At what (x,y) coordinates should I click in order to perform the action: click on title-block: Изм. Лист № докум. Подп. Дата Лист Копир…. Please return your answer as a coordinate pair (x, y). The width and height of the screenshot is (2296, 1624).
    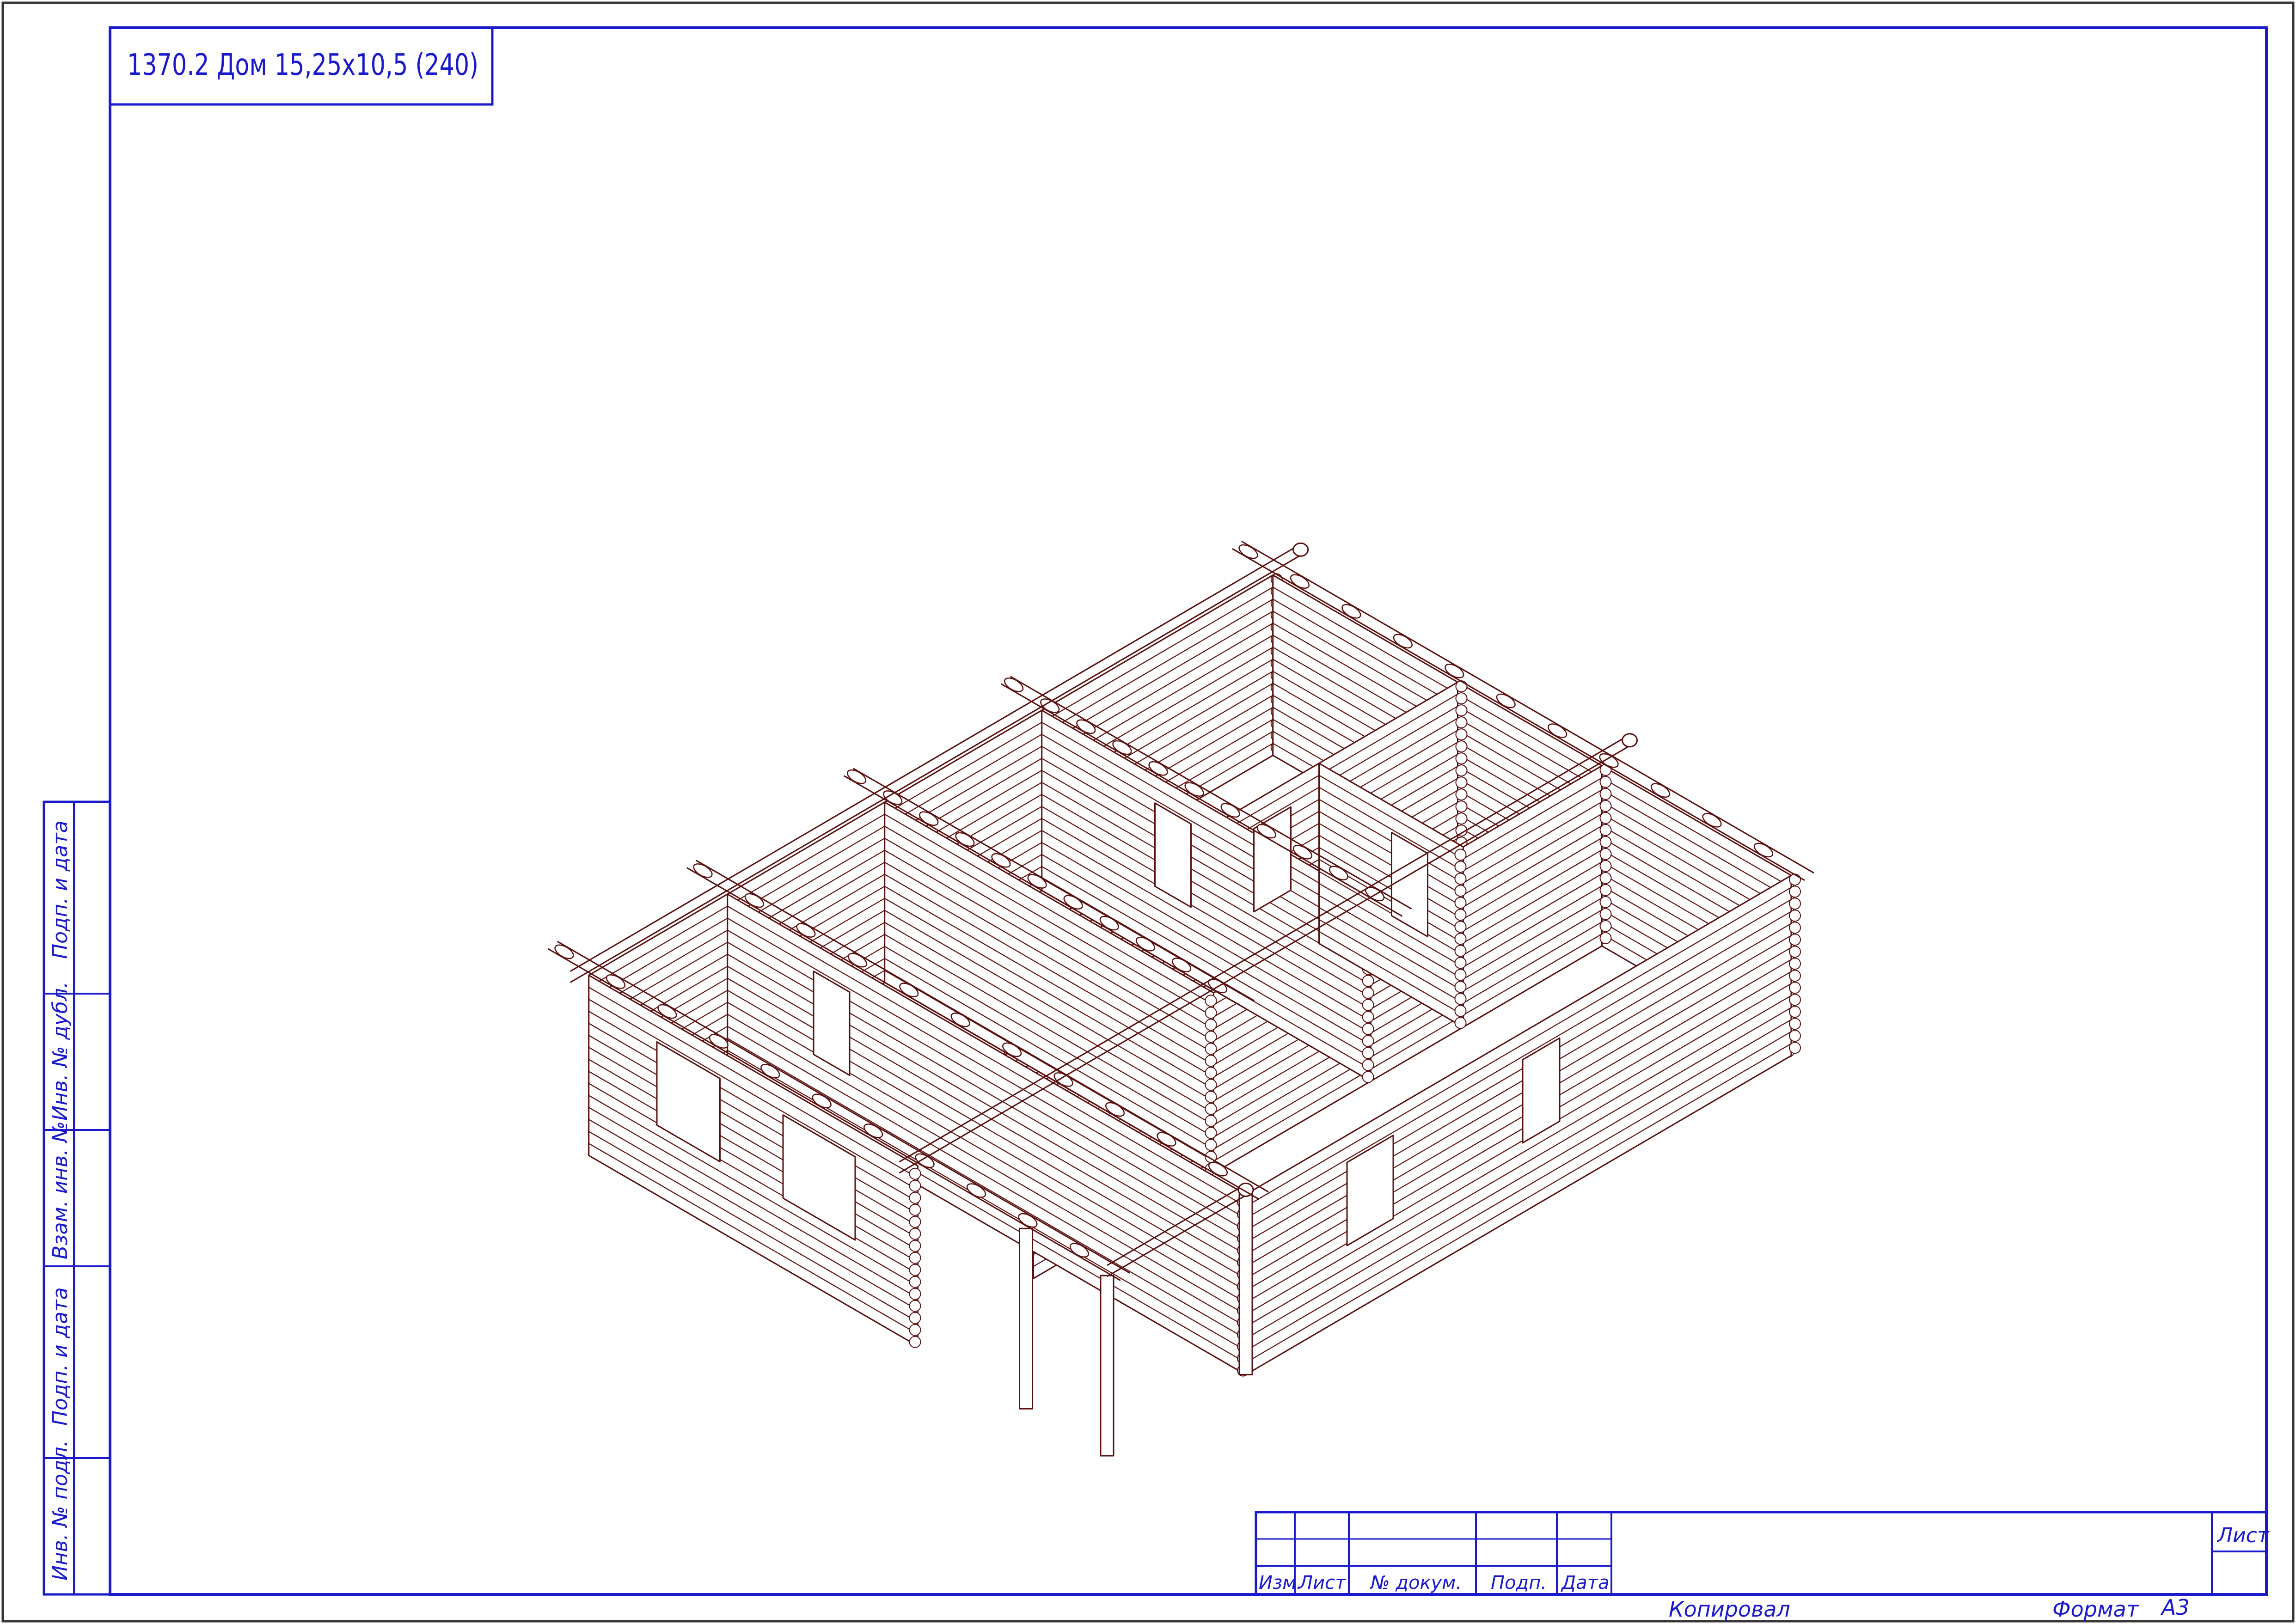
    Looking at the image, I should click on (1762, 1566).